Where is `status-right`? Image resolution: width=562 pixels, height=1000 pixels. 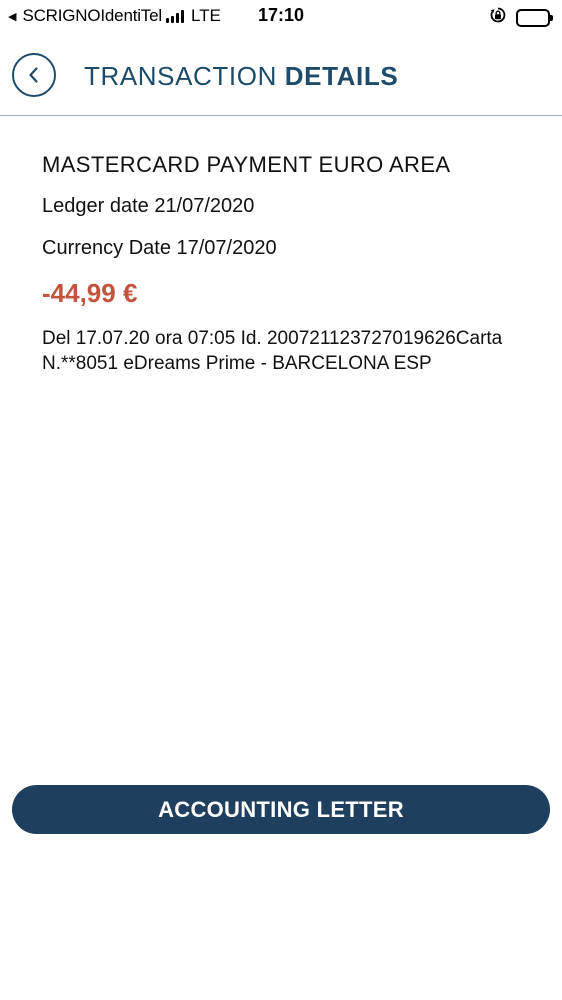 status-right is located at coordinates (521, 17).